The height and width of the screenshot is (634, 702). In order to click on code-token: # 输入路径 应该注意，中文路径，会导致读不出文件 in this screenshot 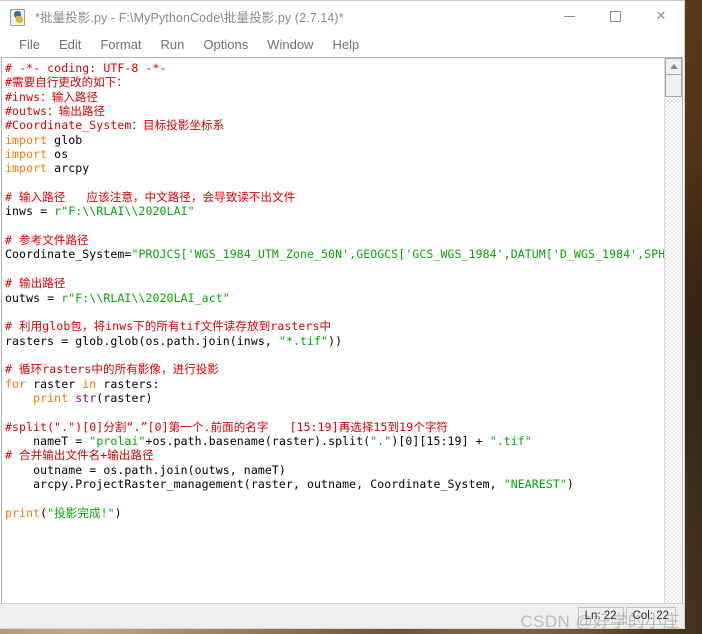, I will do `click(150, 197)`.